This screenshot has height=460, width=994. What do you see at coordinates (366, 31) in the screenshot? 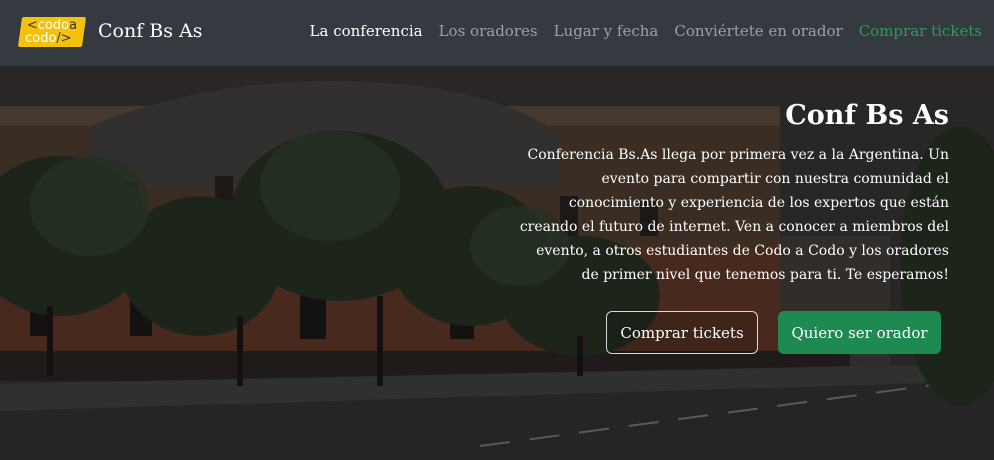
I see `nav-item-la-conferencia: La conferencia` at bounding box center [366, 31].